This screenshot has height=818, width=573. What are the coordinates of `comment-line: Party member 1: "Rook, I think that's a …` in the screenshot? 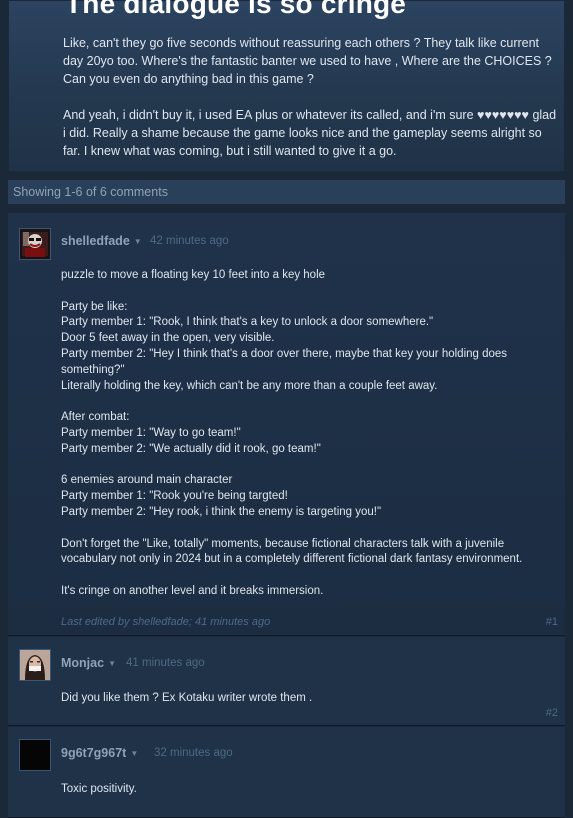 It's located at (247, 322).